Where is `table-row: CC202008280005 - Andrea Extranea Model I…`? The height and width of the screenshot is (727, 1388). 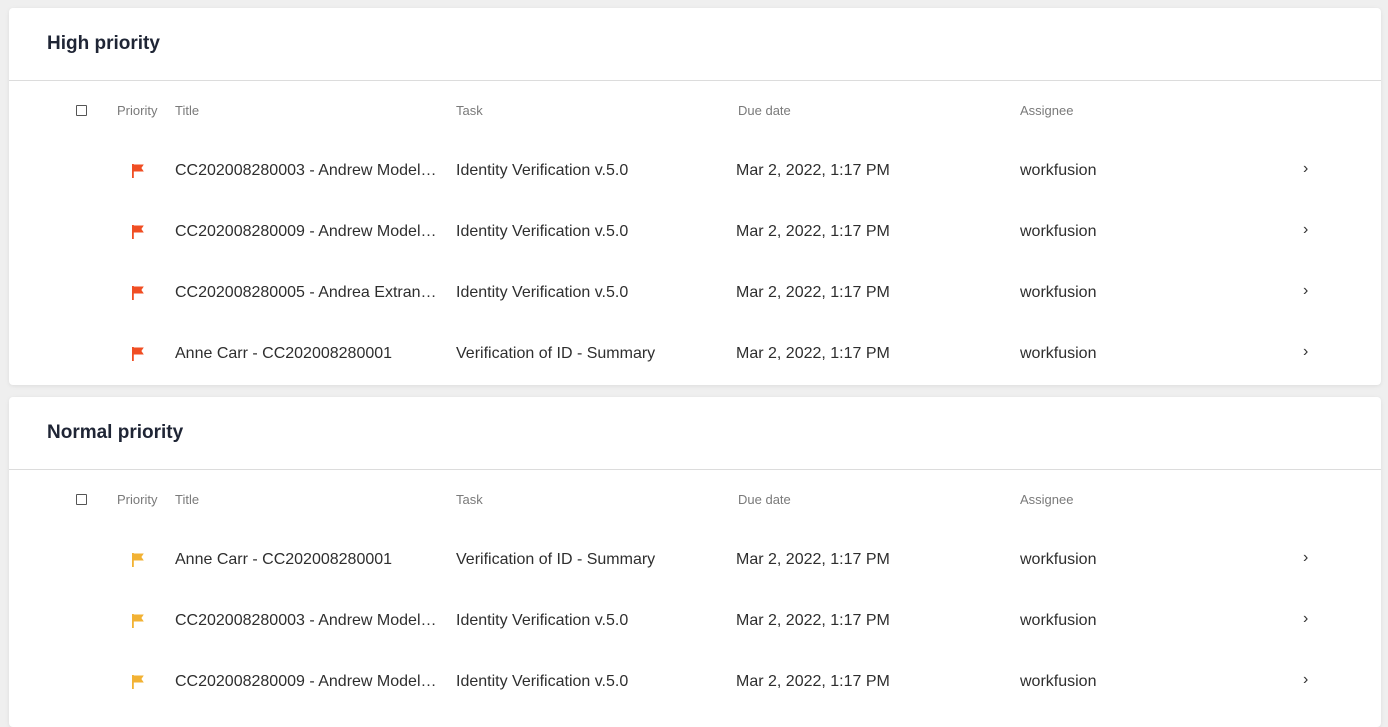 table-row: CC202008280005 - Andrea Extranea Model I… is located at coordinates (695, 293).